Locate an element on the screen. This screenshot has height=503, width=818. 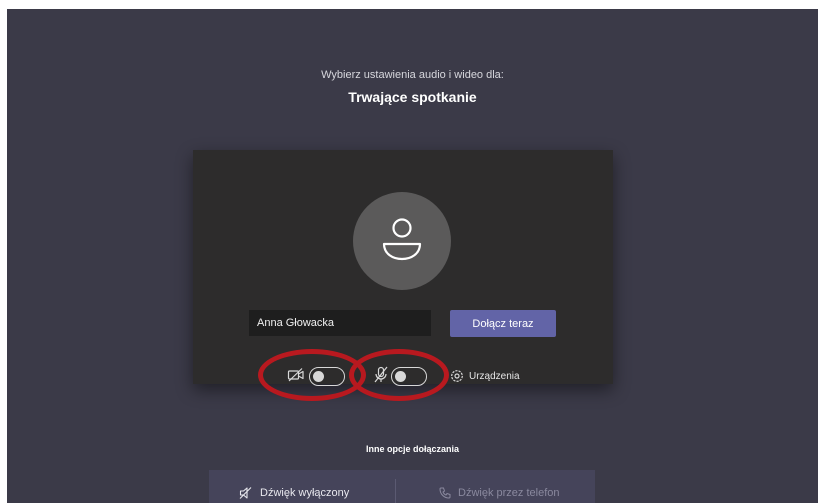
phone-icon is located at coordinates (445, 493).